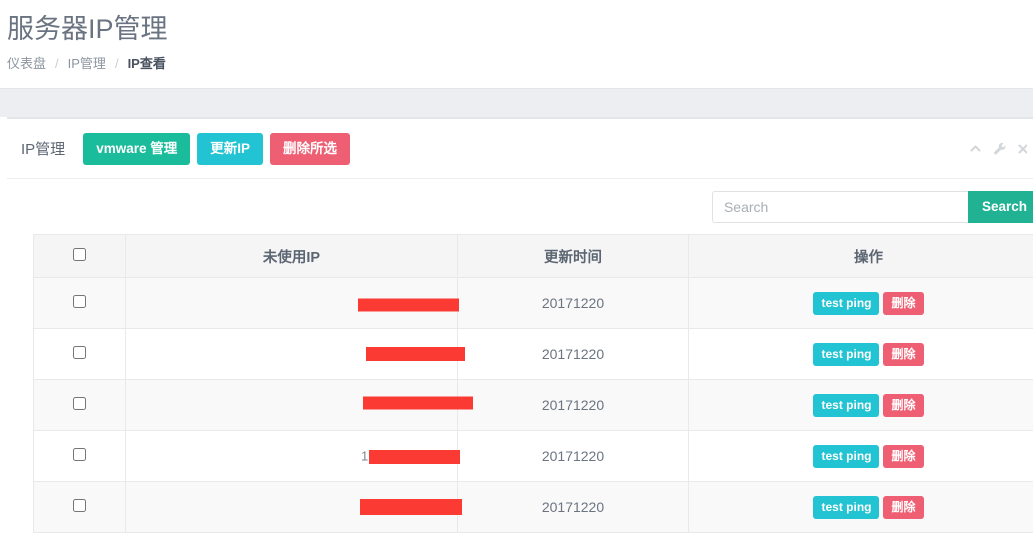 The height and width of the screenshot is (533, 1033). Describe the element at coordinates (292, 256) in the screenshot. I see `header-unused-ip: 未使用IP` at that location.